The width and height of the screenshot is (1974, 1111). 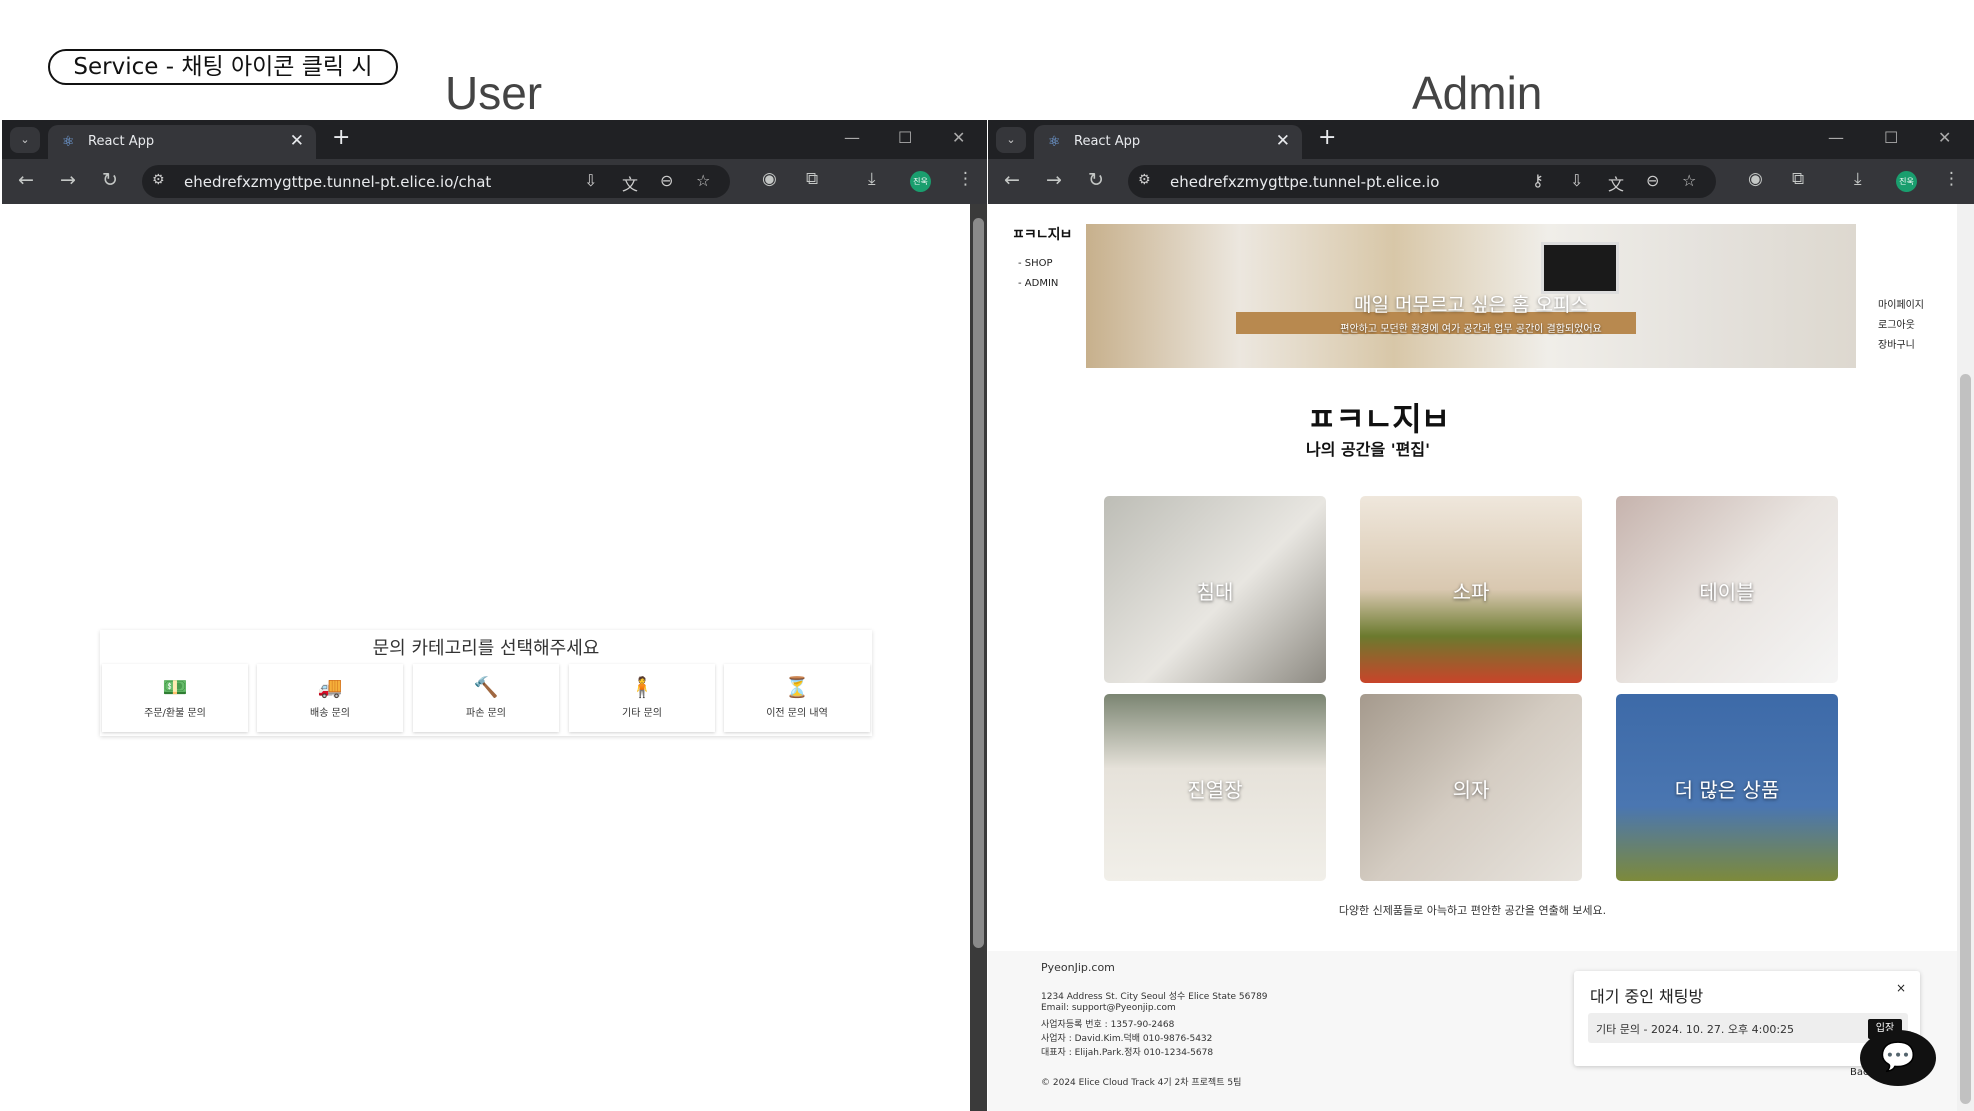 What do you see at coordinates (1127, 1053) in the screenshot?
I see `footer-ceo: 대표자 : Elijah.Park.정자 010-1234-5678` at bounding box center [1127, 1053].